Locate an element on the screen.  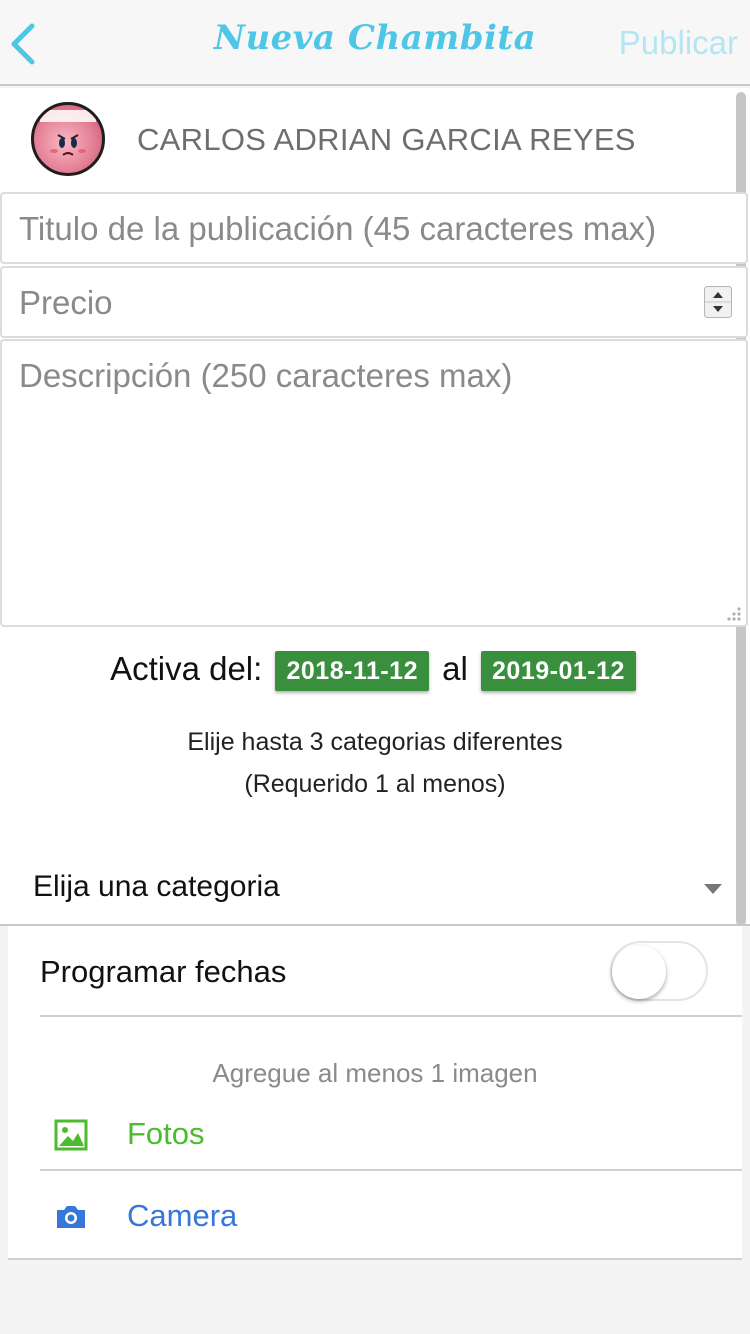
schedule-toggle is located at coordinates (659, 971).